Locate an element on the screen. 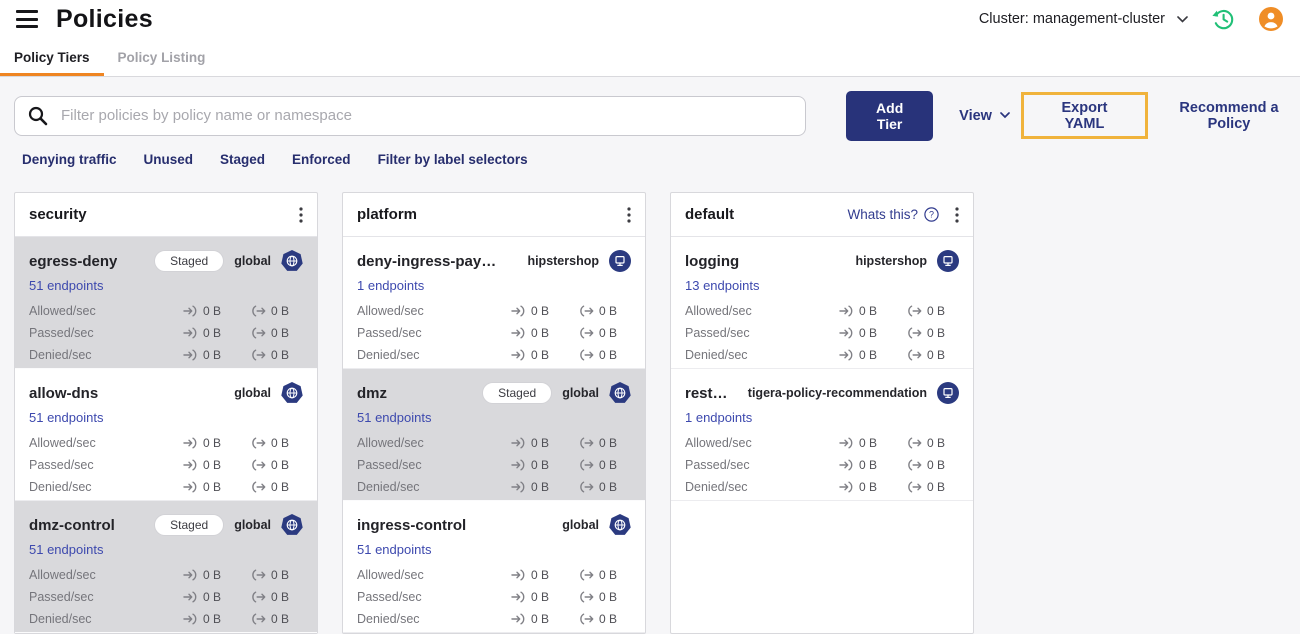  recommend-policy-button: Recommend a Policy is located at coordinates (1229, 116).